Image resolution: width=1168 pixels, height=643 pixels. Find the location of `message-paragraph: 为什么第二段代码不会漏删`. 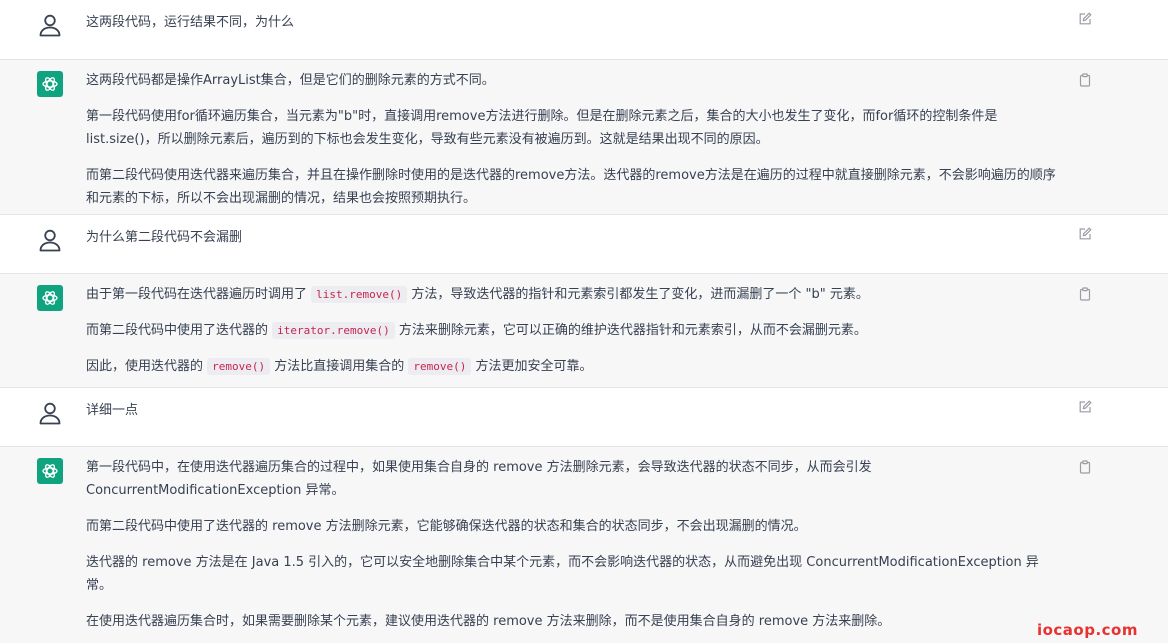

message-paragraph: 为什么第二段代码不会漏删 is located at coordinates (164, 237).